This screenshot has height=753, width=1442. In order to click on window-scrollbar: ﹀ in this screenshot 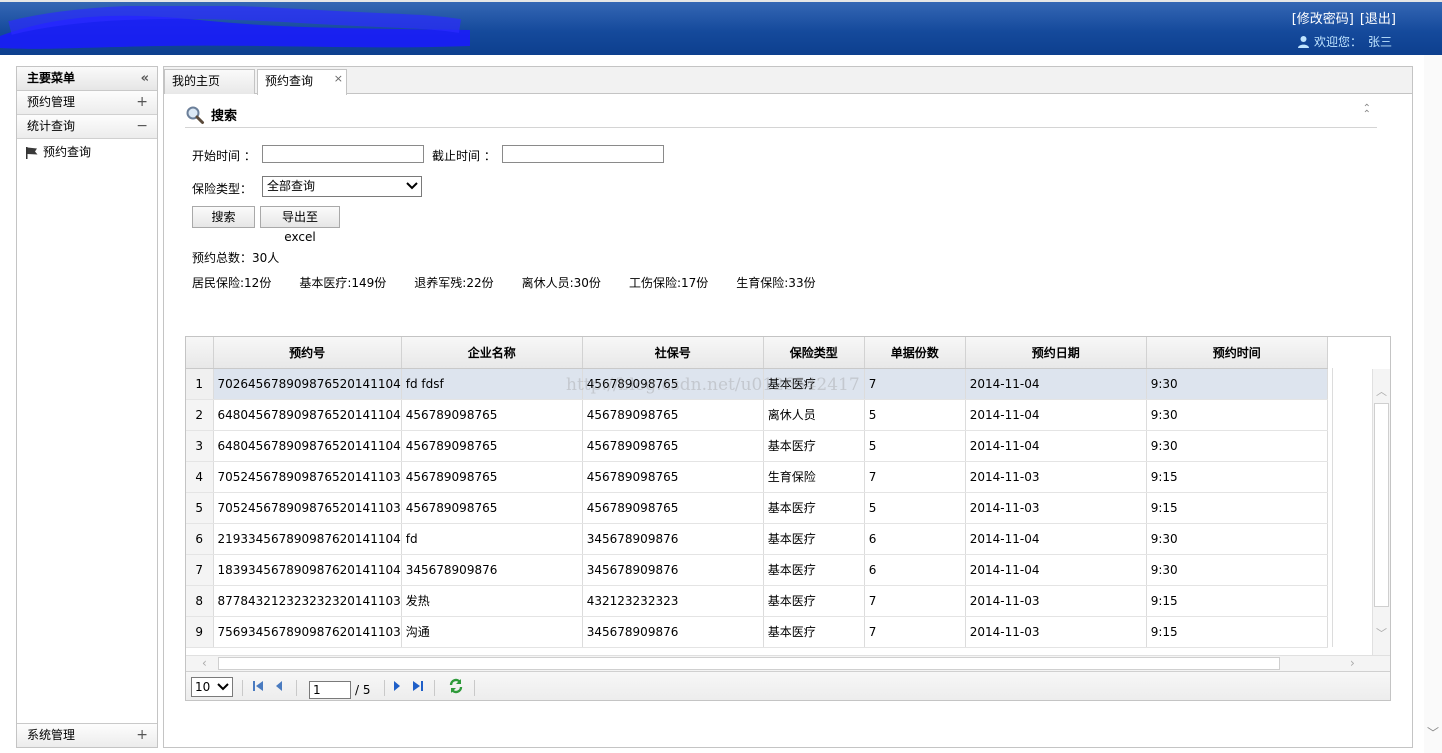, I will do `click(1433, 404)`.